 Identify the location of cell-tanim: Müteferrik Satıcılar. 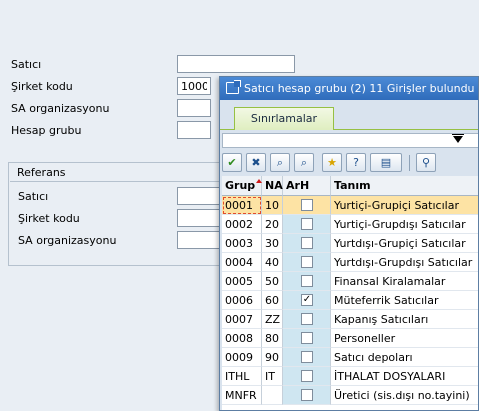
(404, 300).